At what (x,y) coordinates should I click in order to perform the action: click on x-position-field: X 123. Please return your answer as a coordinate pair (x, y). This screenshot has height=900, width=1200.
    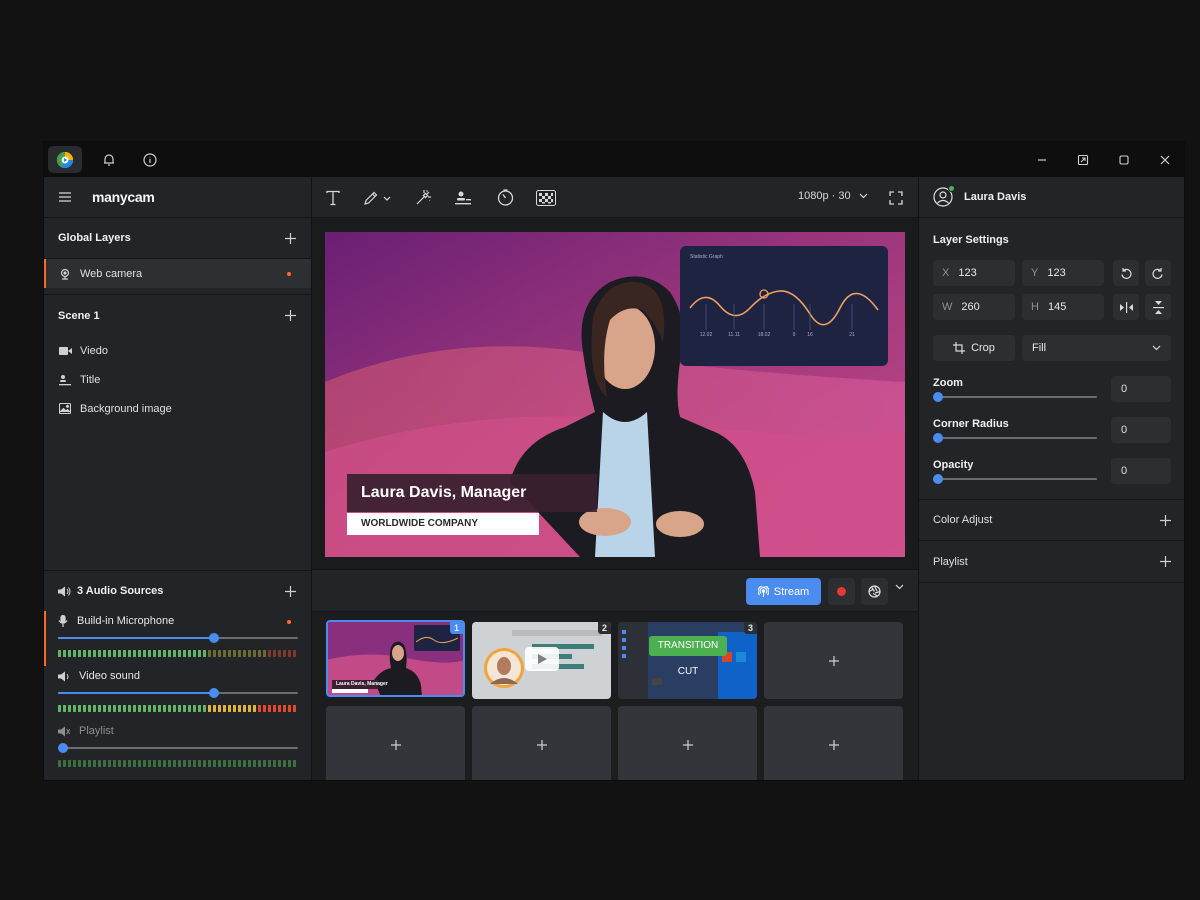
    Looking at the image, I should click on (974, 273).